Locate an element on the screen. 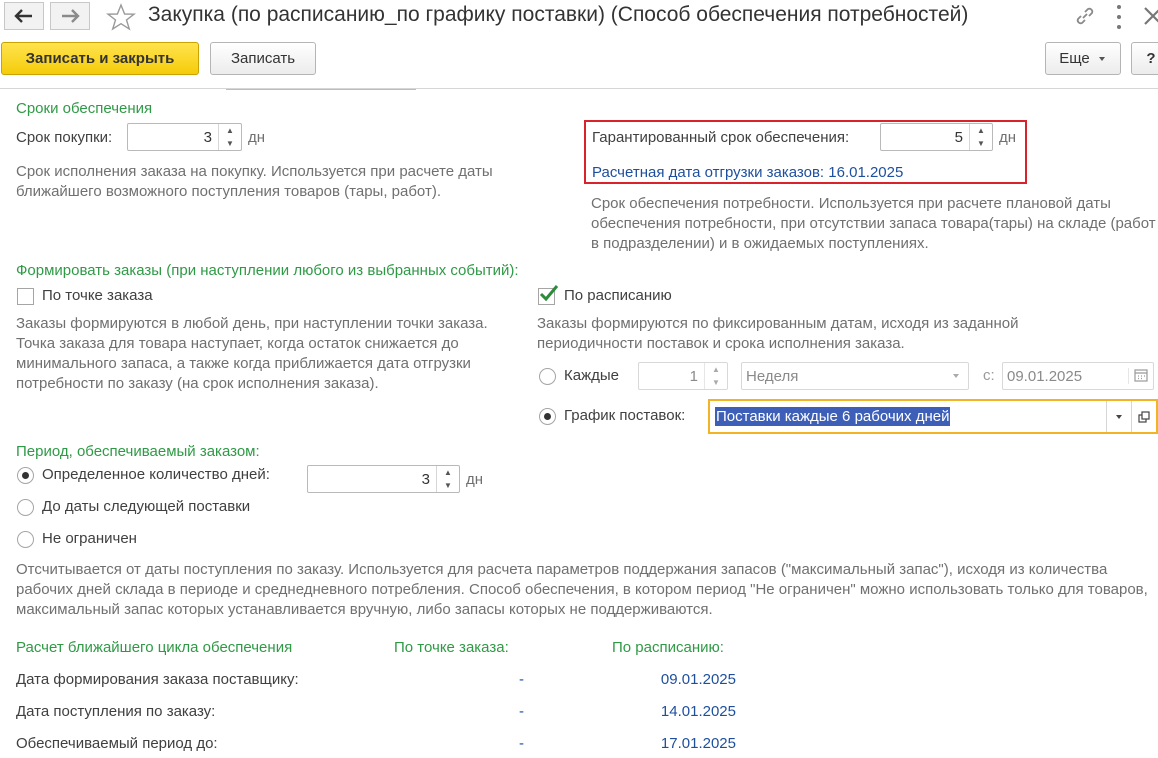 This screenshot has height=758, width=1158. save-button: Записать is located at coordinates (263, 58).